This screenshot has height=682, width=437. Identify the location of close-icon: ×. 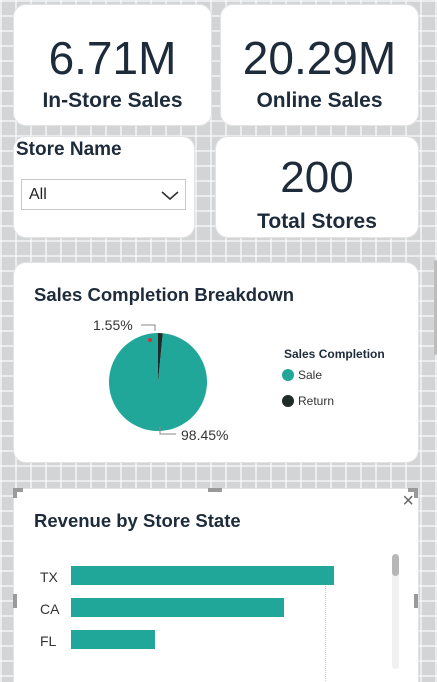
(408, 501).